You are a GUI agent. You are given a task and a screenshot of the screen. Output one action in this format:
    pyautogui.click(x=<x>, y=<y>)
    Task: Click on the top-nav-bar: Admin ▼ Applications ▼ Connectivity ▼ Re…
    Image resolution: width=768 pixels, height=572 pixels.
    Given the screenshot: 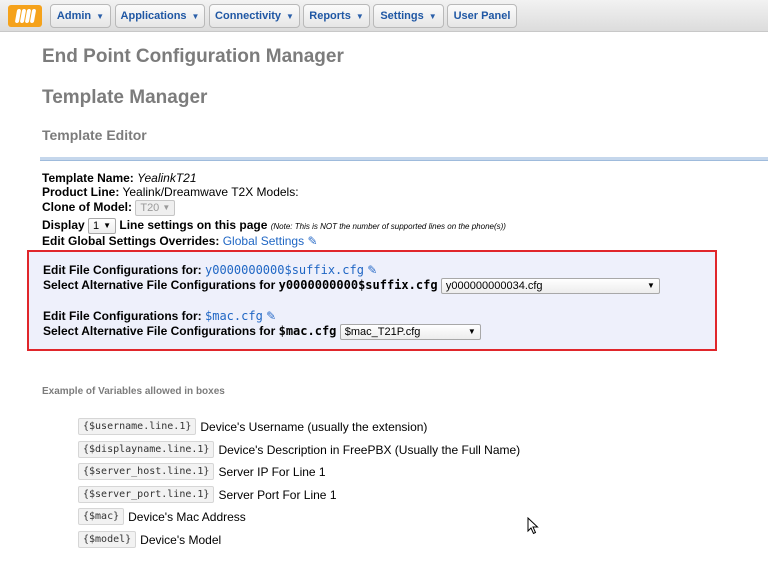 What is the action you would take?
    pyautogui.click(x=384, y=16)
    